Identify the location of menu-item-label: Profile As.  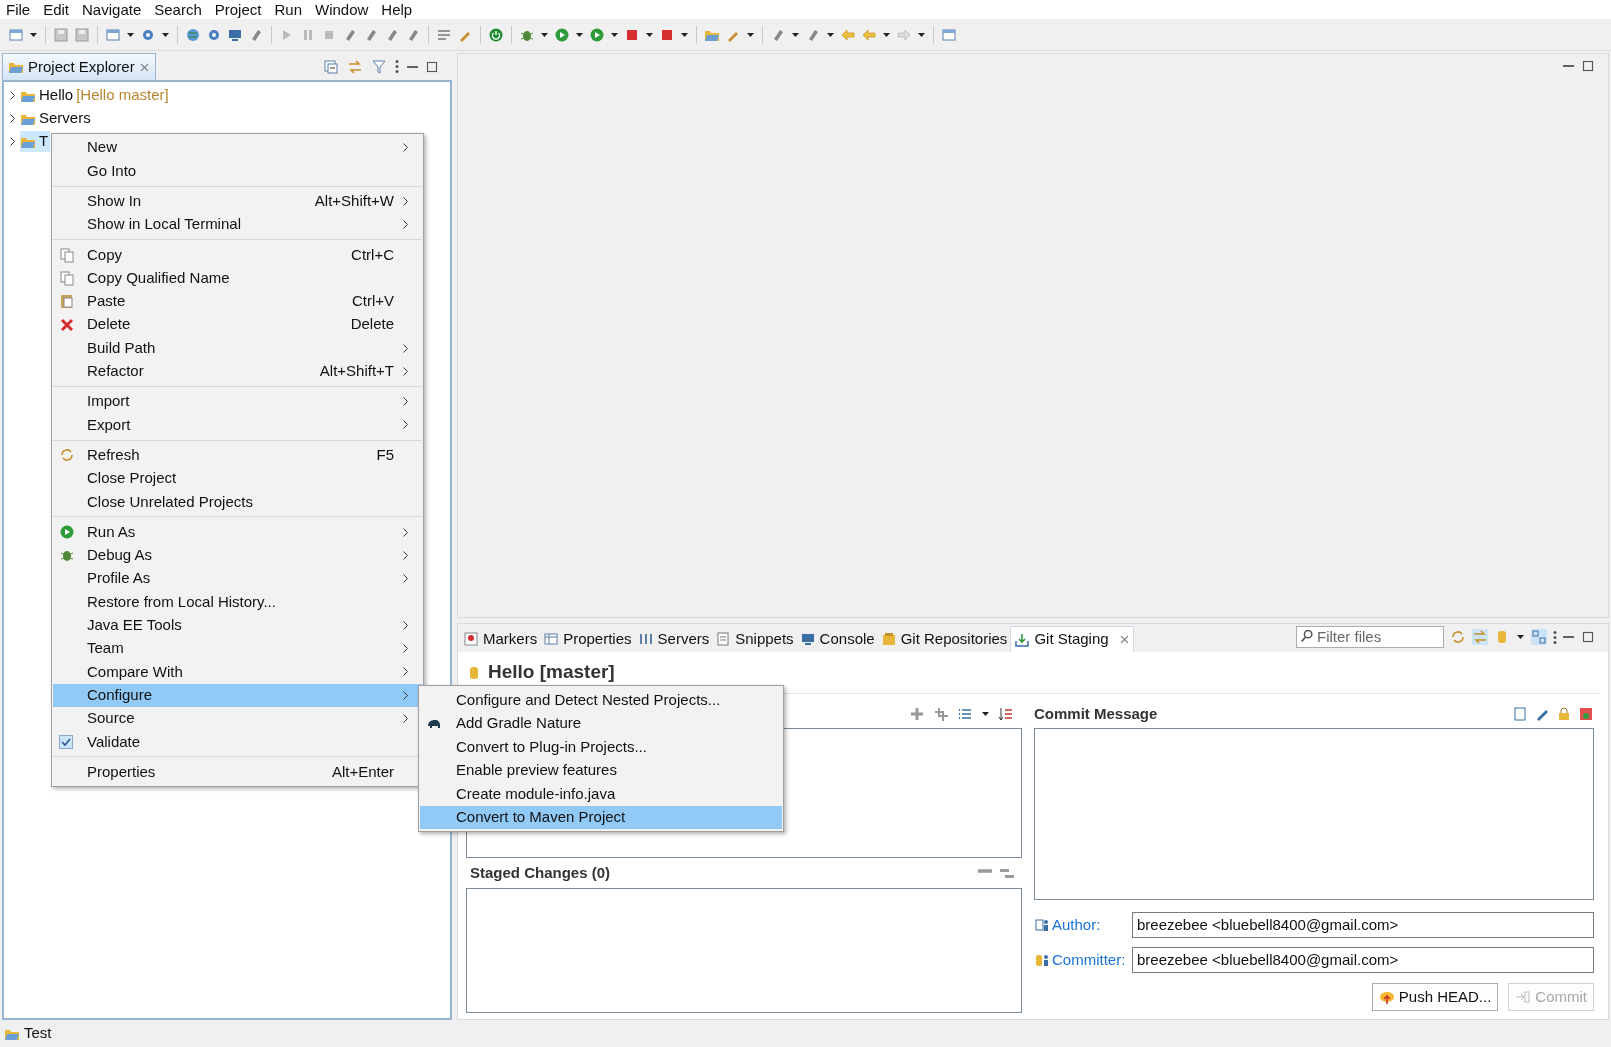
(119, 578).